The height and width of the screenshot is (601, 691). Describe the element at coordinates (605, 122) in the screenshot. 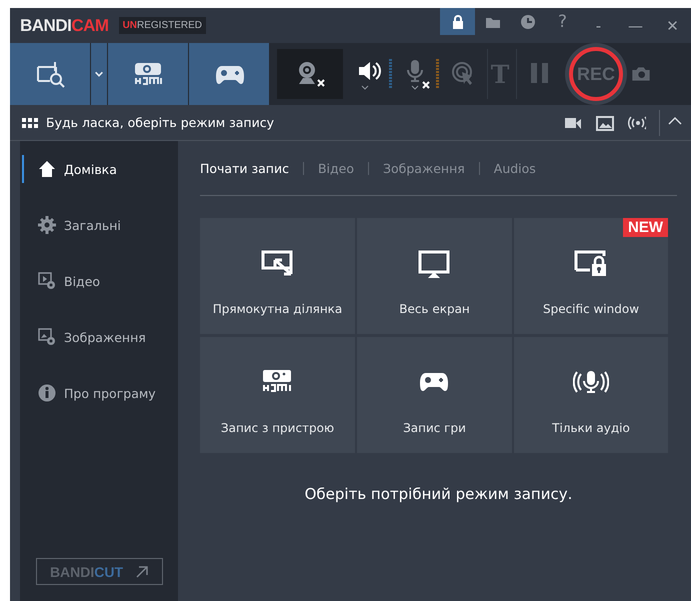

I see `image-icon` at that location.